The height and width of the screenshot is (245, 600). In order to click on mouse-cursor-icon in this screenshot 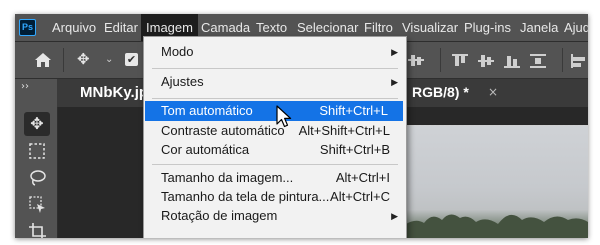, I will do `click(284, 116)`.